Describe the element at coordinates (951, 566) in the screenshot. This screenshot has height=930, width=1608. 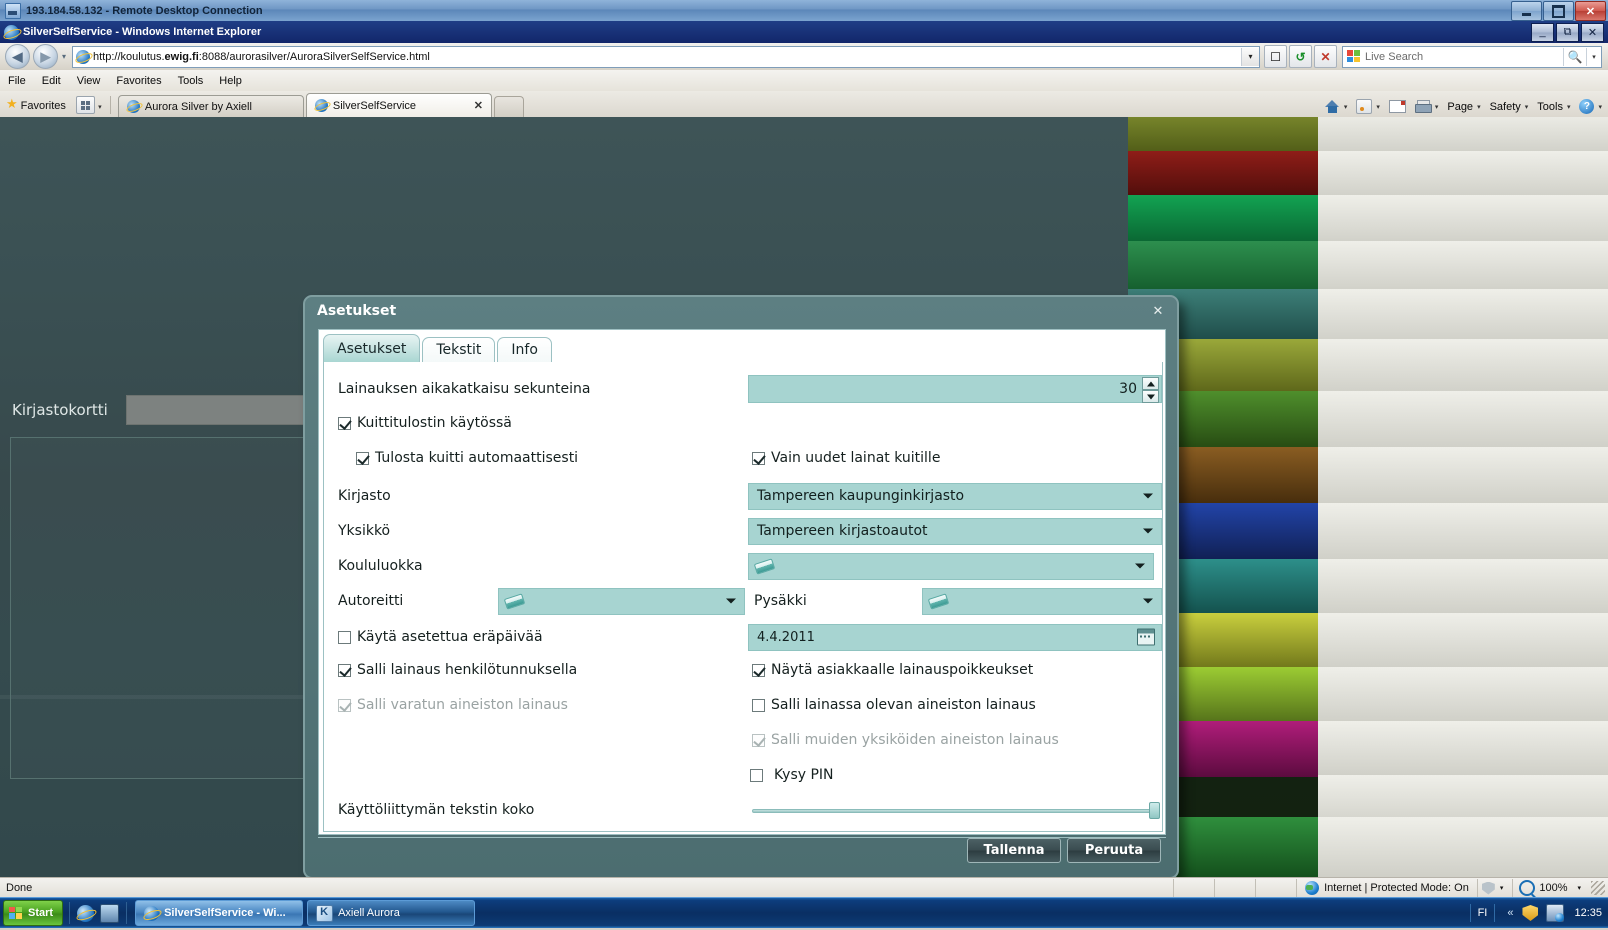
I see `schoolclass-dropdown` at that location.